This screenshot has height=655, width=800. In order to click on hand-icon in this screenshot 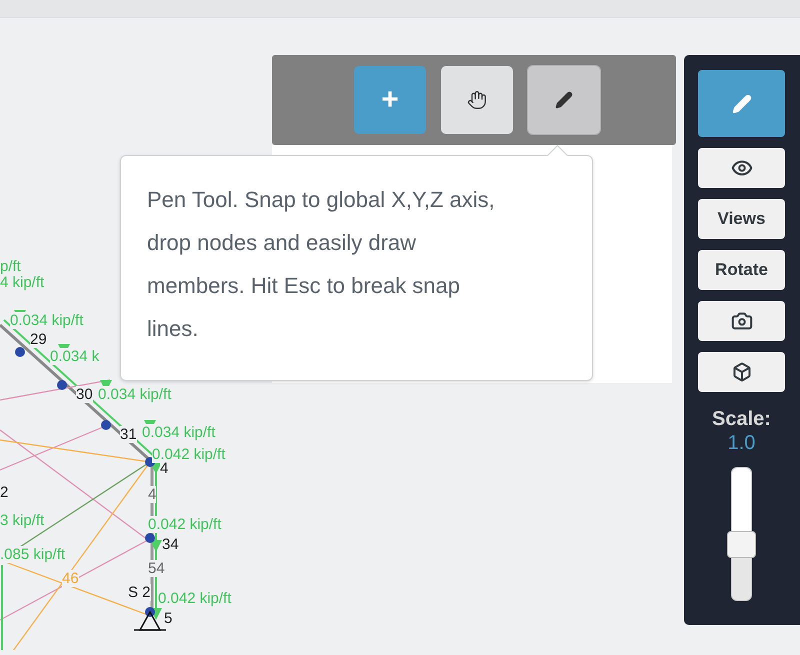, I will do `click(477, 100)`.